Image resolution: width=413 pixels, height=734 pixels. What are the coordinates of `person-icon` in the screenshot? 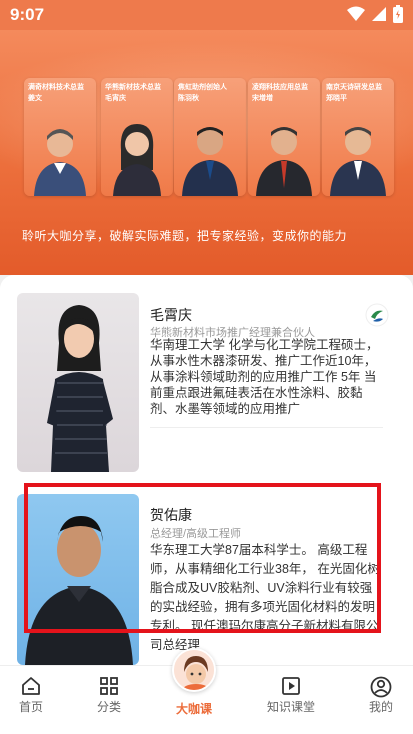 It's located at (381, 687).